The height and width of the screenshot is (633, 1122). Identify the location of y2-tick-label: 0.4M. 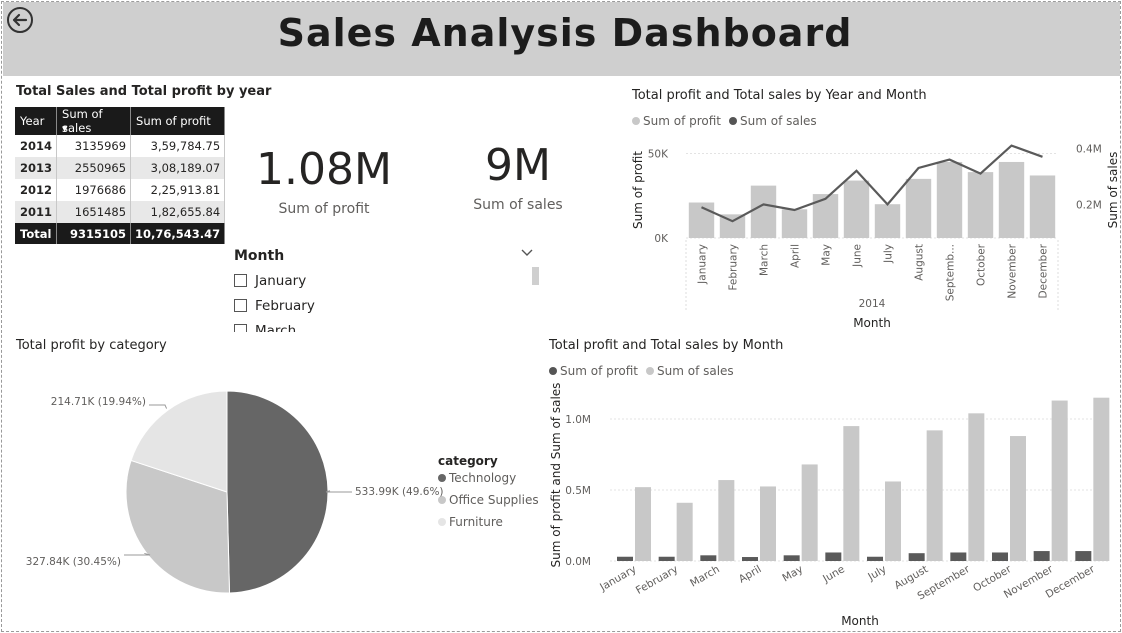
(1089, 149).